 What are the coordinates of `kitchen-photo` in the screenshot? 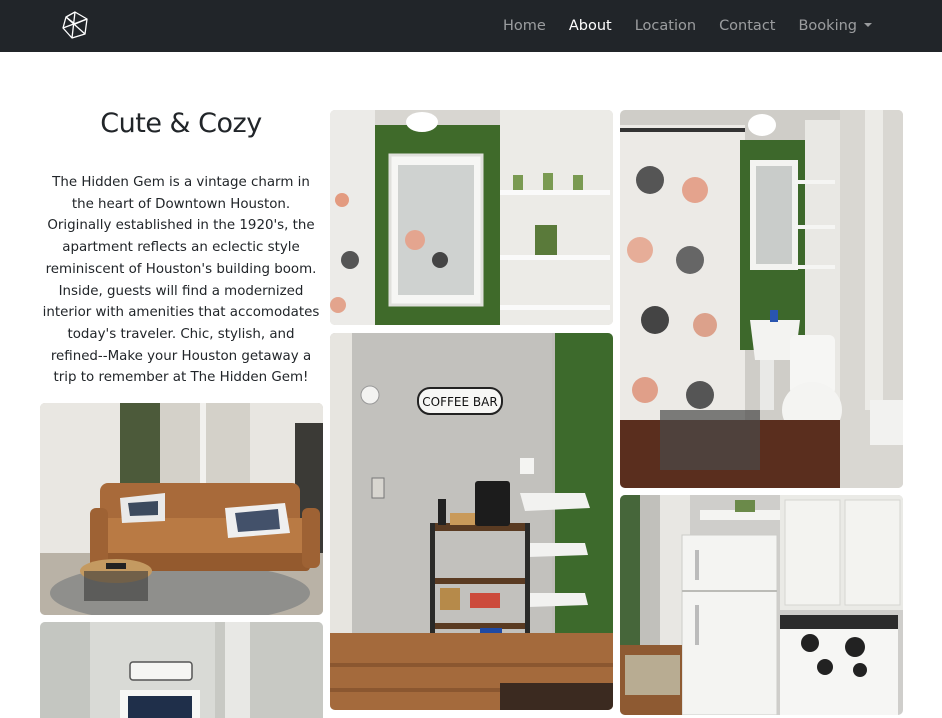 It's located at (761, 605).